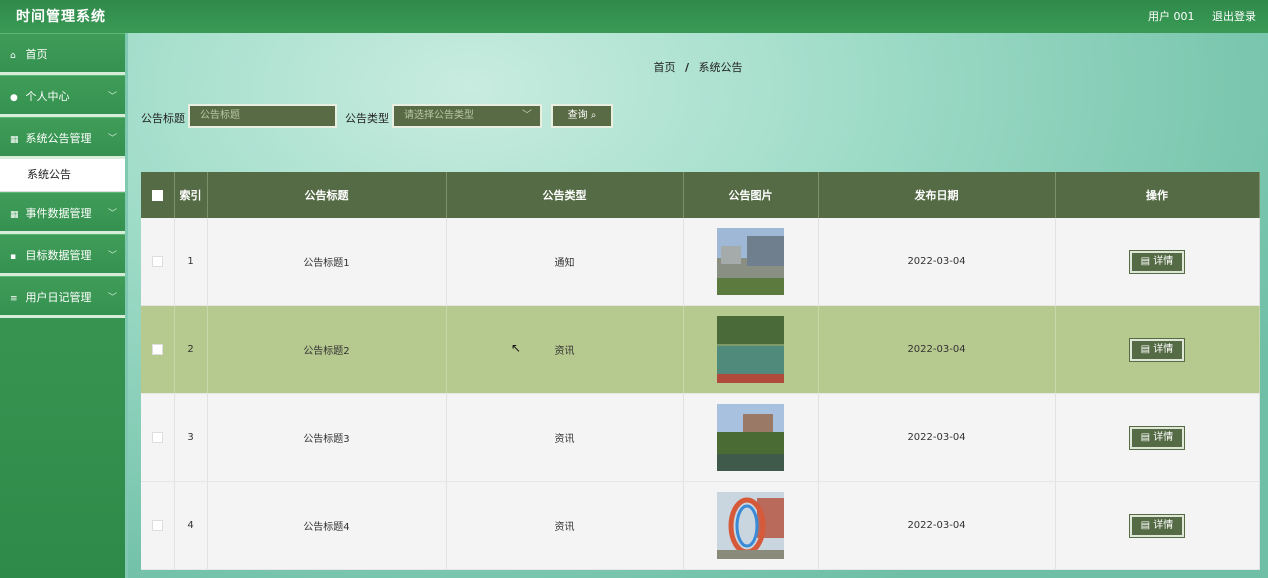 Image resolution: width=1268 pixels, height=578 pixels. What do you see at coordinates (439, 115) in the screenshot?
I see `type-select-placeholder: 请选择公告类型` at bounding box center [439, 115].